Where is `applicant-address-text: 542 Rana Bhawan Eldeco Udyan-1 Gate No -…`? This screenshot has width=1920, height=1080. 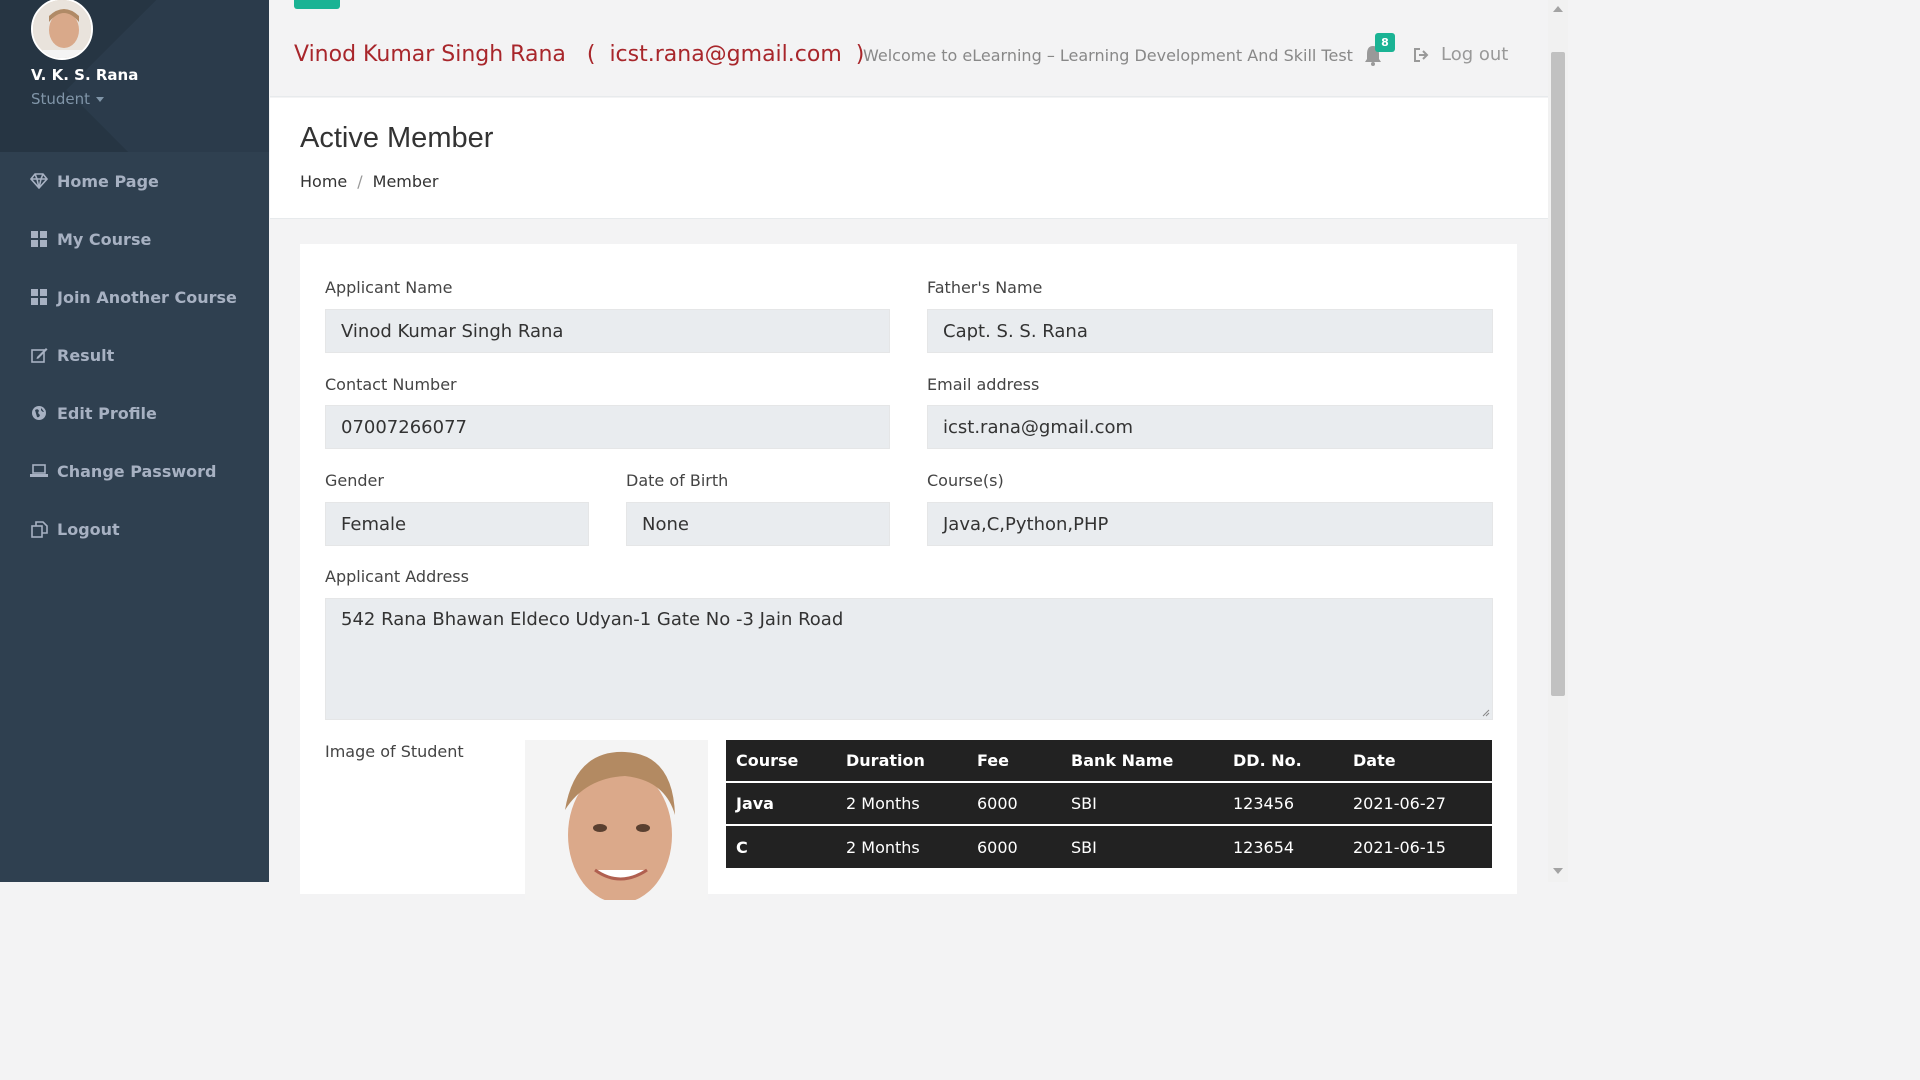
applicant-address-text: 542 Rana Bhawan Eldeco Udyan-1 Gate No -… is located at coordinates (592, 619).